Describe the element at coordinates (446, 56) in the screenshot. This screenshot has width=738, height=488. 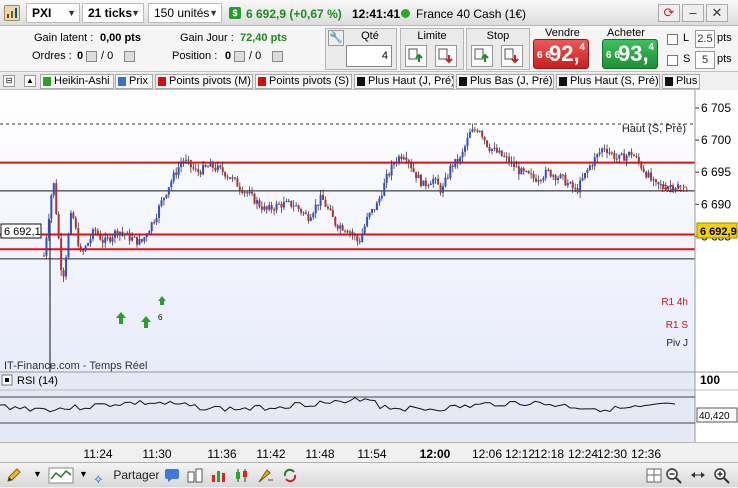
I see `limit-sell-button` at that location.